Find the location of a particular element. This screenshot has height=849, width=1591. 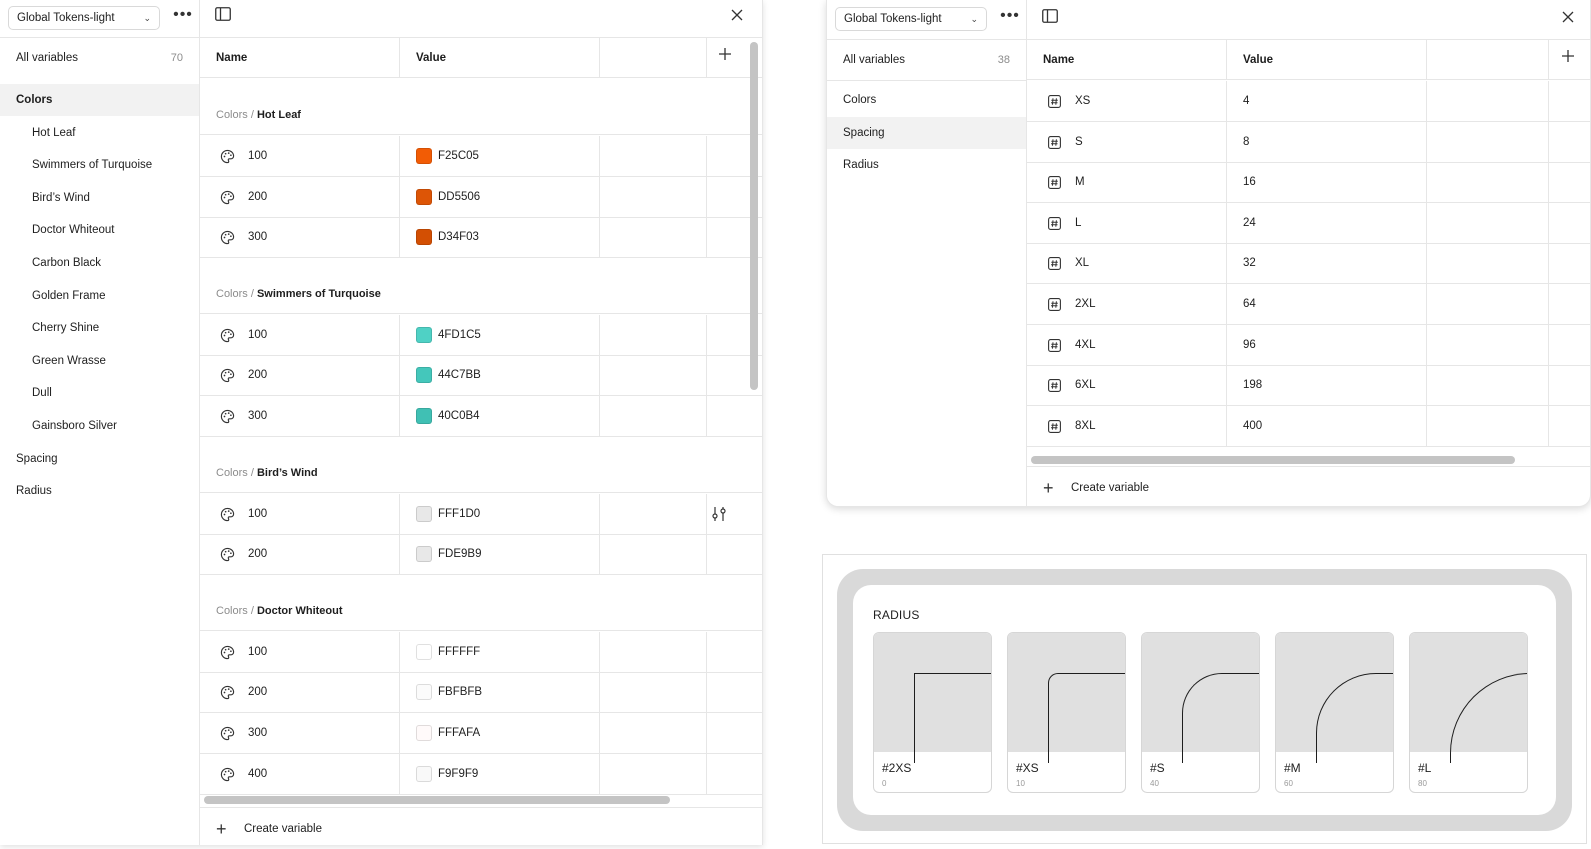

vertical-scrollbar is located at coordinates (754, 216).